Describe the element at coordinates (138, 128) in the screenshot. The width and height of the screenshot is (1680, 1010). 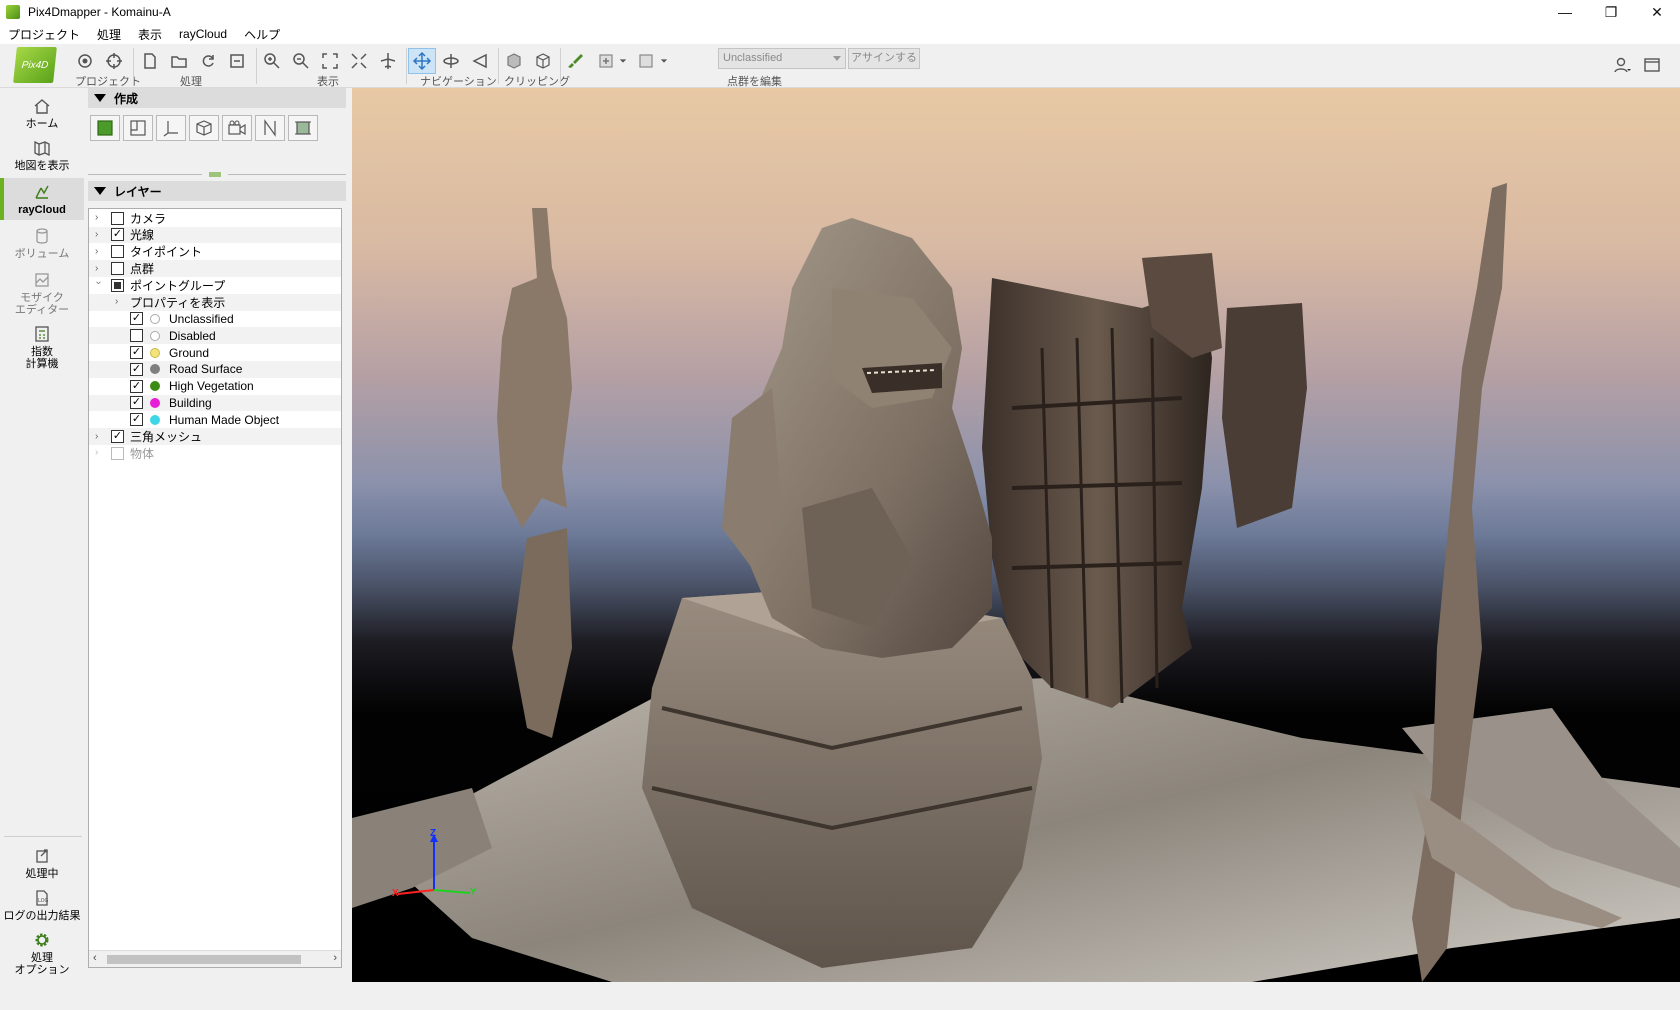
I see `create-polyline-button` at that location.